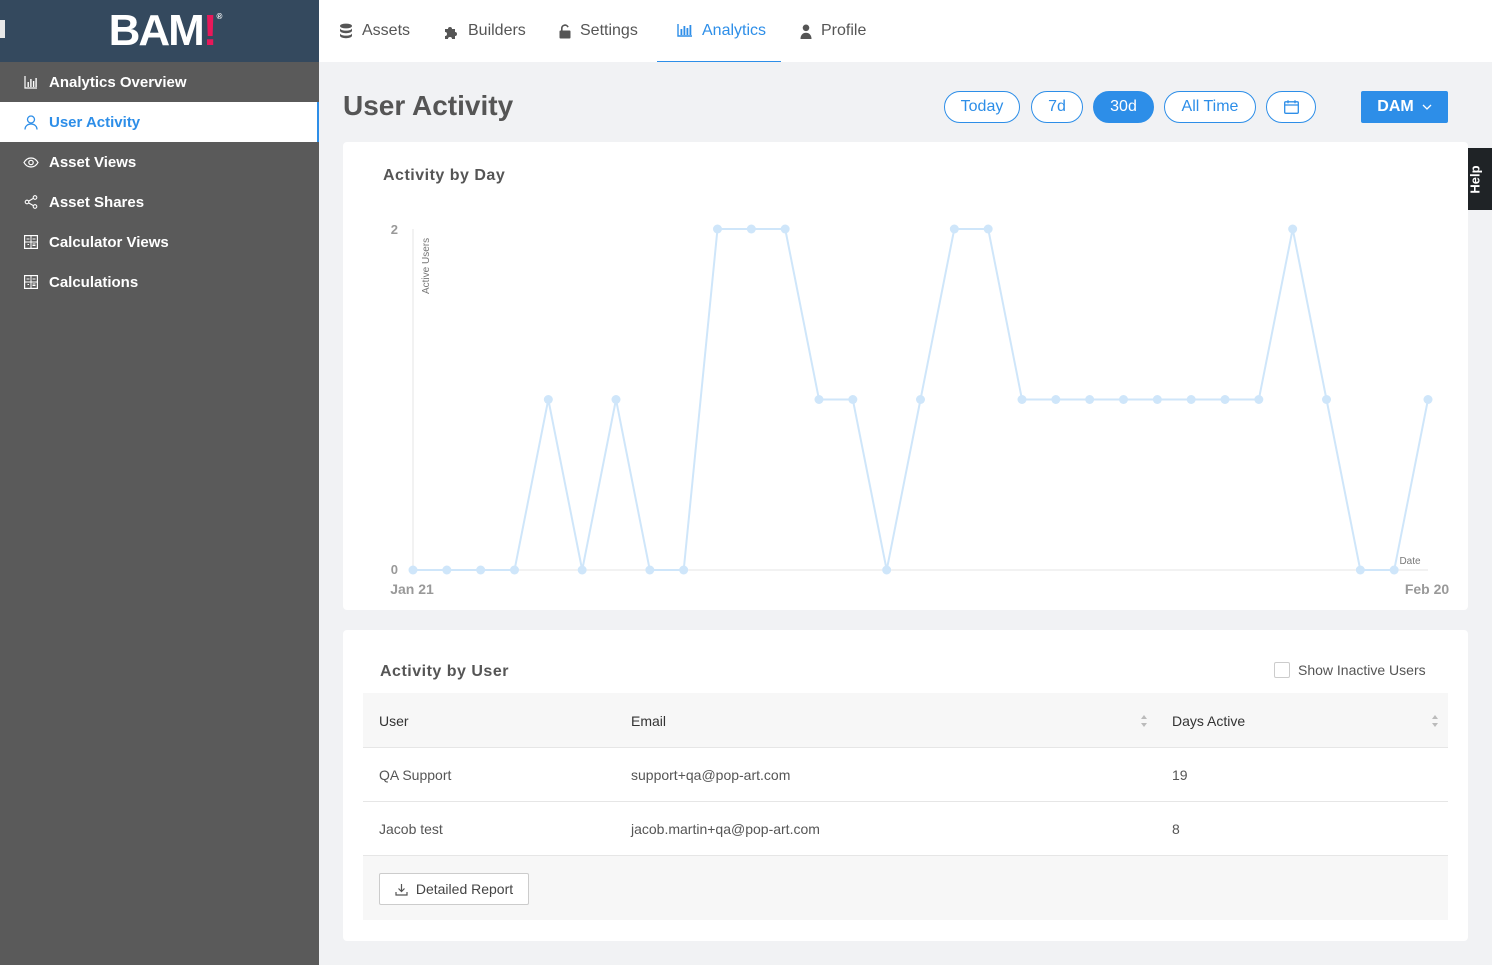 This screenshot has height=965, width=1492. What do you see at coordinates (31, 162) in the screenshot?
I see `eye-icon` at bounding box center [31, 162].